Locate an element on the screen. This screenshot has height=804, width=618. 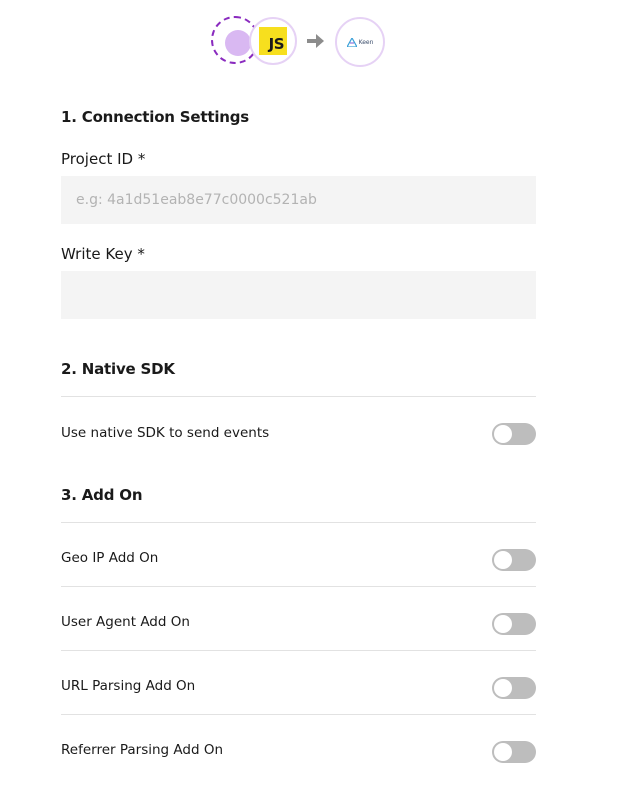
project-id-input is located at coordinates (298, 200).